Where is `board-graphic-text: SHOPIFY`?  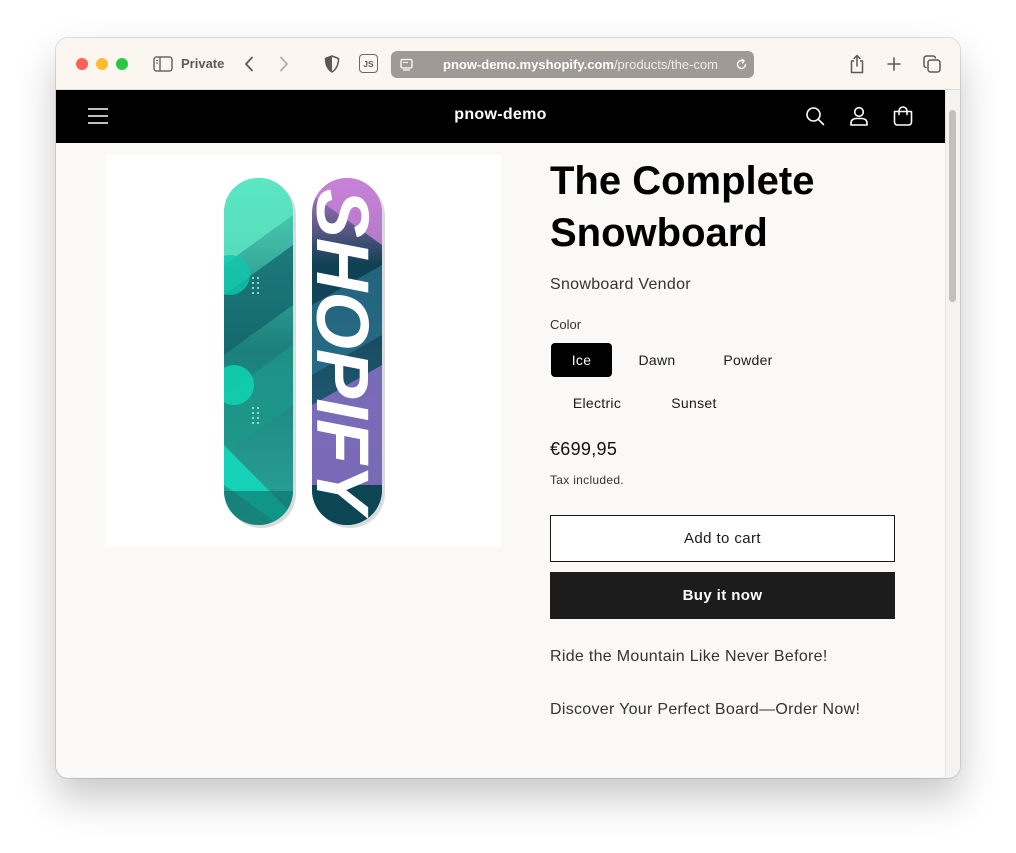 board-graphic-text: SHOPIFY is located at coordinates (342, 354).